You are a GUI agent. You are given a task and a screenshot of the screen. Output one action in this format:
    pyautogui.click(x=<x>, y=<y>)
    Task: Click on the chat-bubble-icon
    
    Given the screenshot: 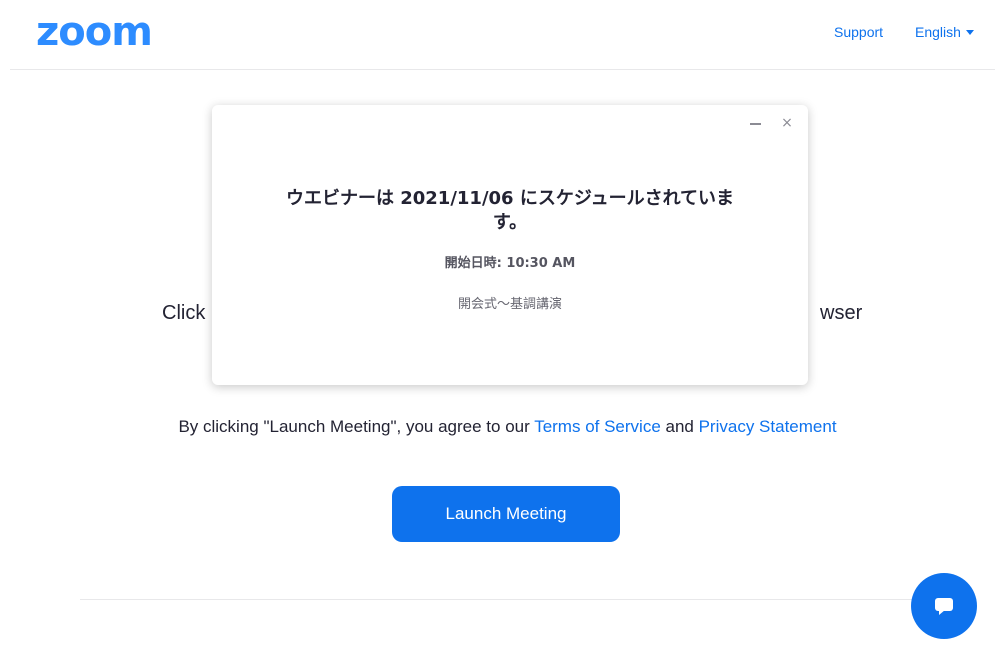 What is the action you would take?
    pyautogui.click(x=944, y=606)
    